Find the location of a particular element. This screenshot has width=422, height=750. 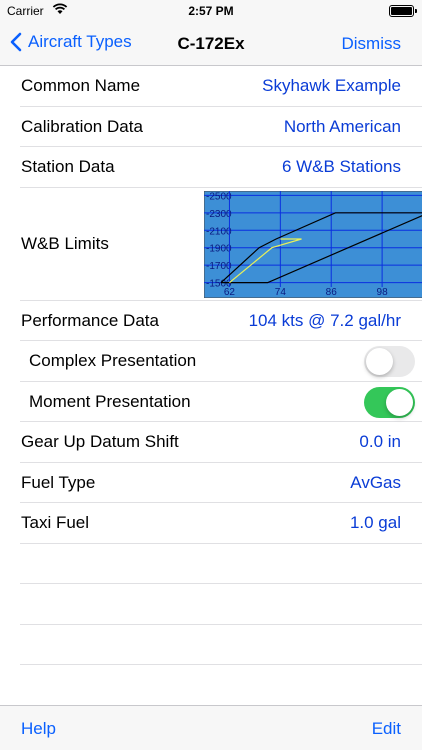

performance-data-label: Performance Data is located at coordinates (90, 320).